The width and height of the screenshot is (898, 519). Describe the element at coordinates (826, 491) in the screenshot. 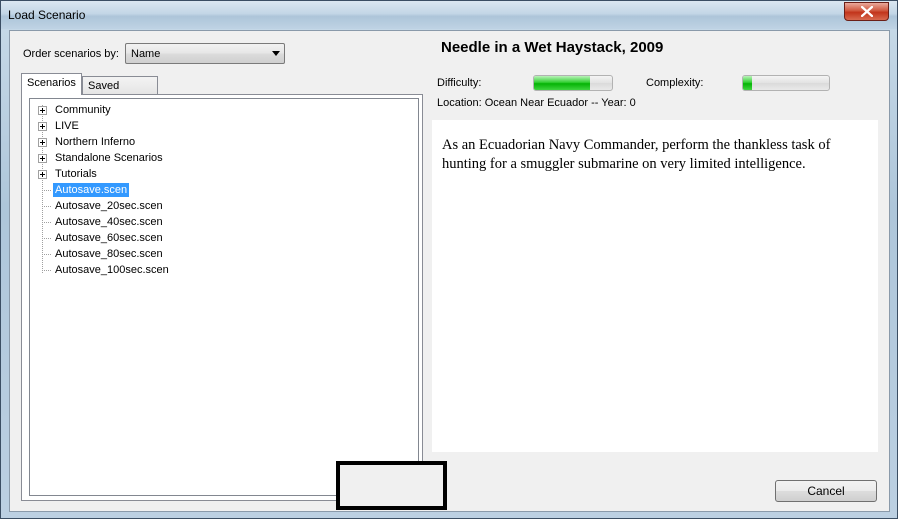

I see `cancel-button: Cancel` at that location.